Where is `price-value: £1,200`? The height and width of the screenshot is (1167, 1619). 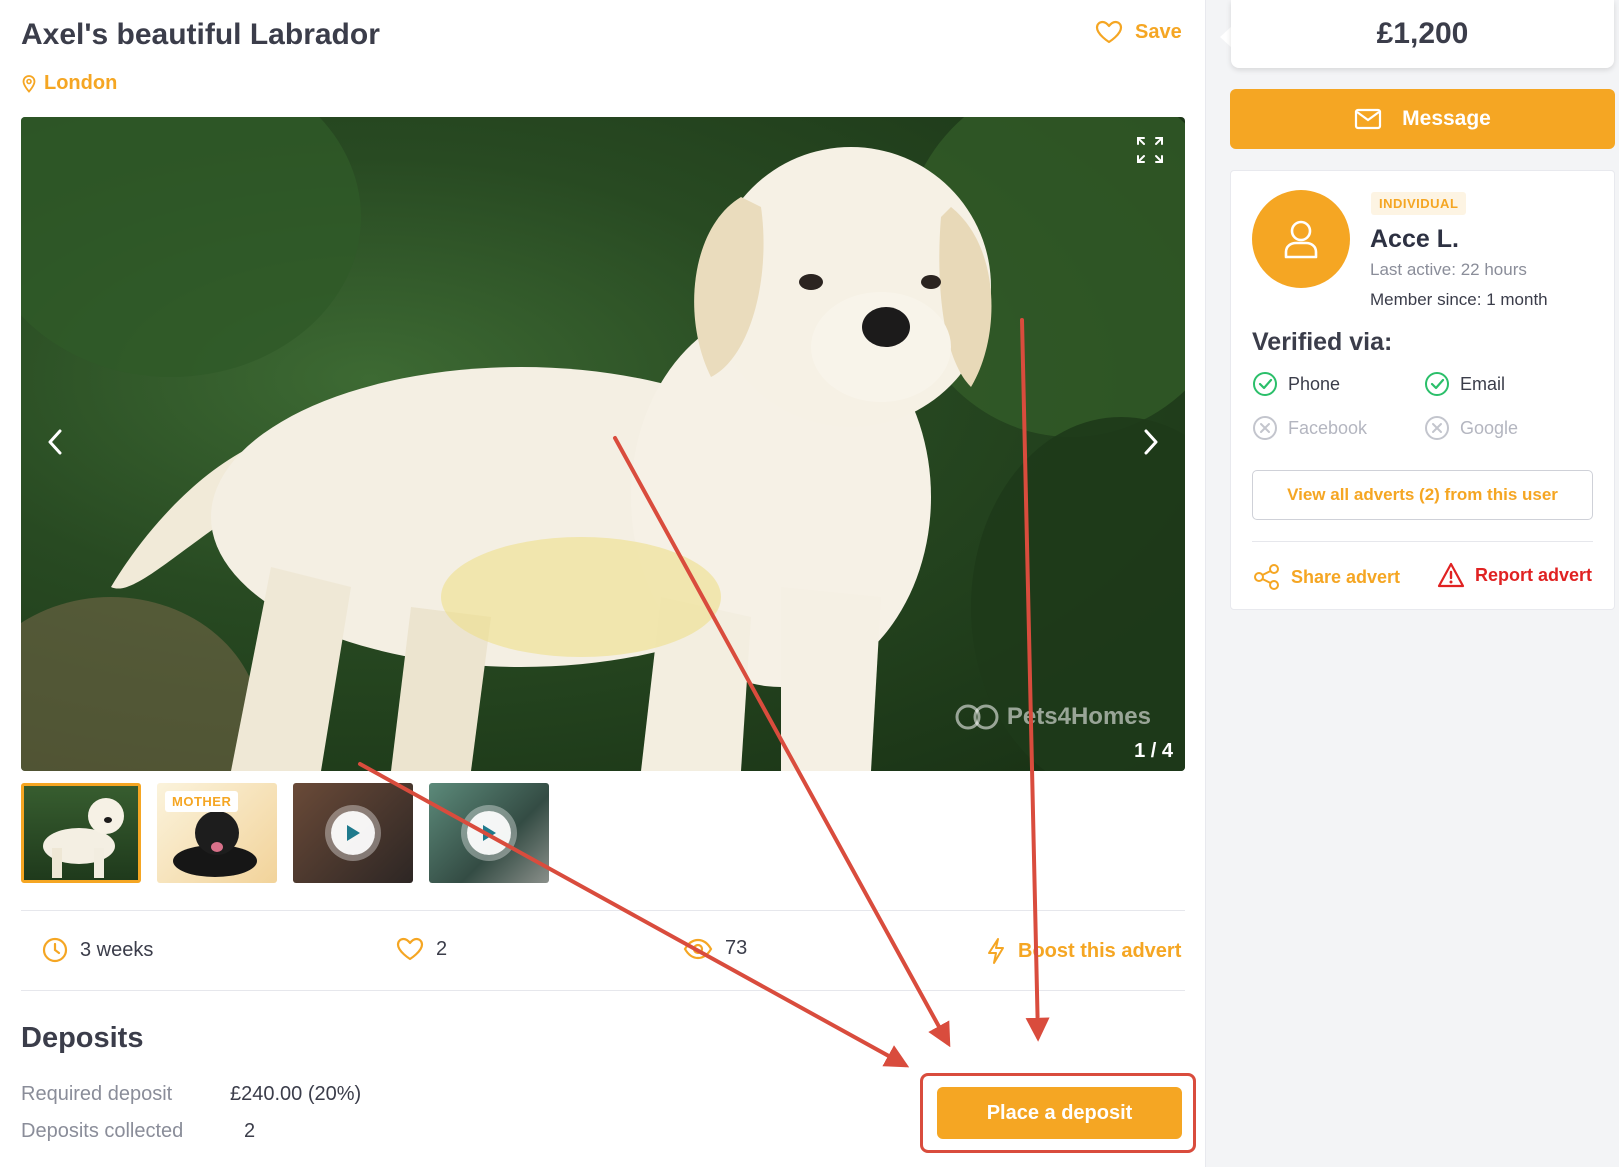
price-value: £1,200 is located at coordinates (1422, 33).